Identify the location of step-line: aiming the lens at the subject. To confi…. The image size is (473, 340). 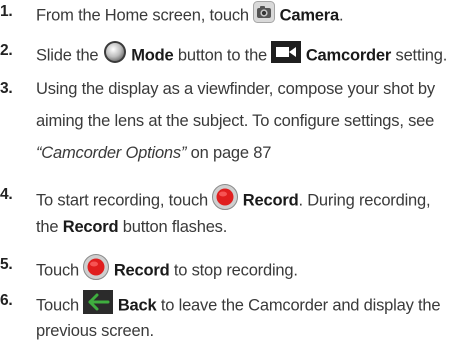
(235, 121).